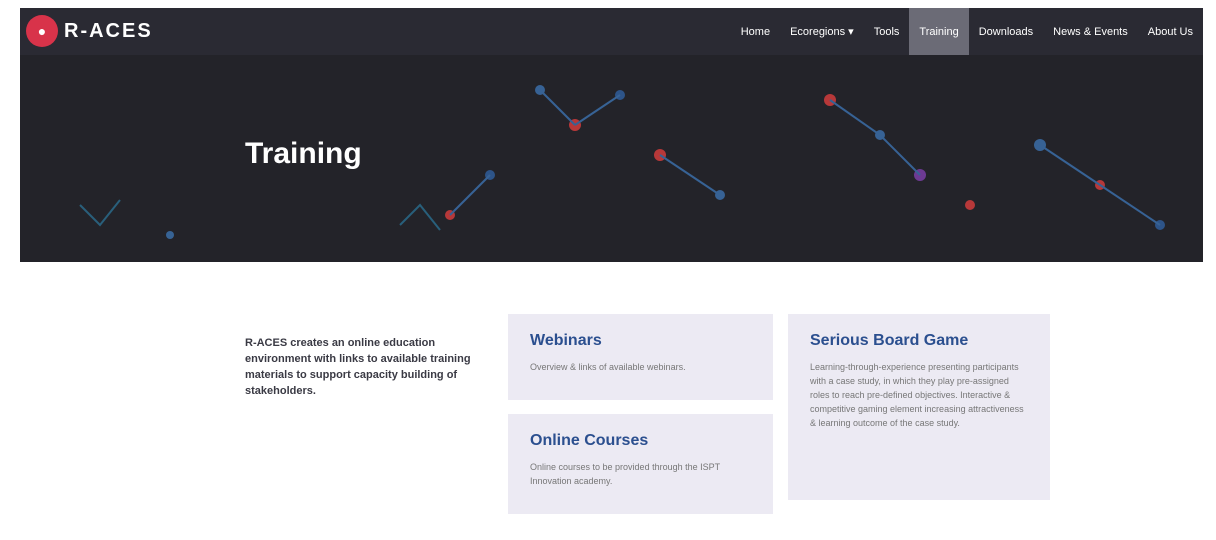  I want to click on nav-news-events: News & Events, so click(1090, 31).